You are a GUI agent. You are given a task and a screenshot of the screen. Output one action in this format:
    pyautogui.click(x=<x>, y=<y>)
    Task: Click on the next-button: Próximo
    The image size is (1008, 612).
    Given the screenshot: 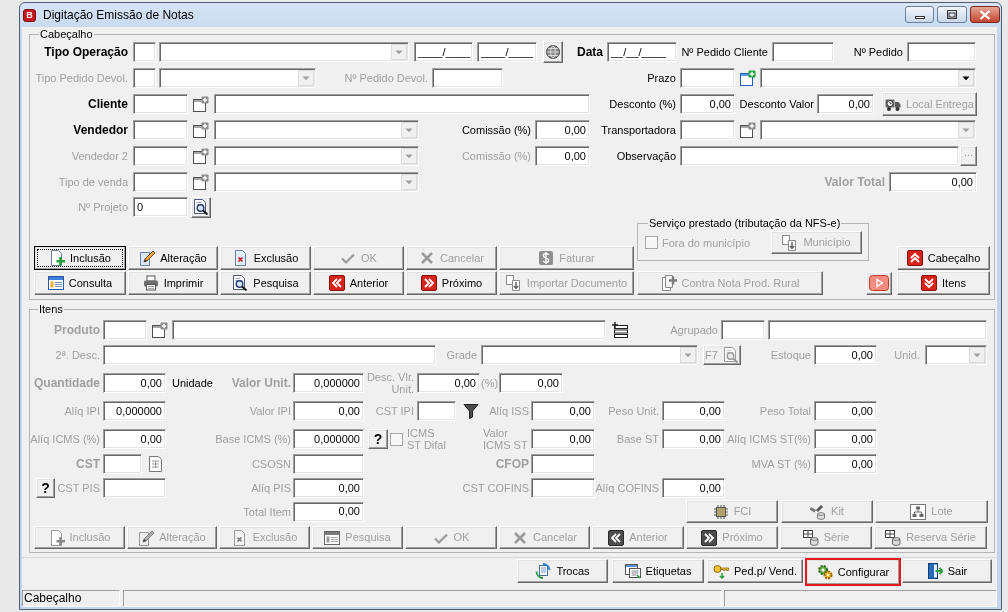 What is the action you would take?
    pyautogui.click(x=451, y=283)
    